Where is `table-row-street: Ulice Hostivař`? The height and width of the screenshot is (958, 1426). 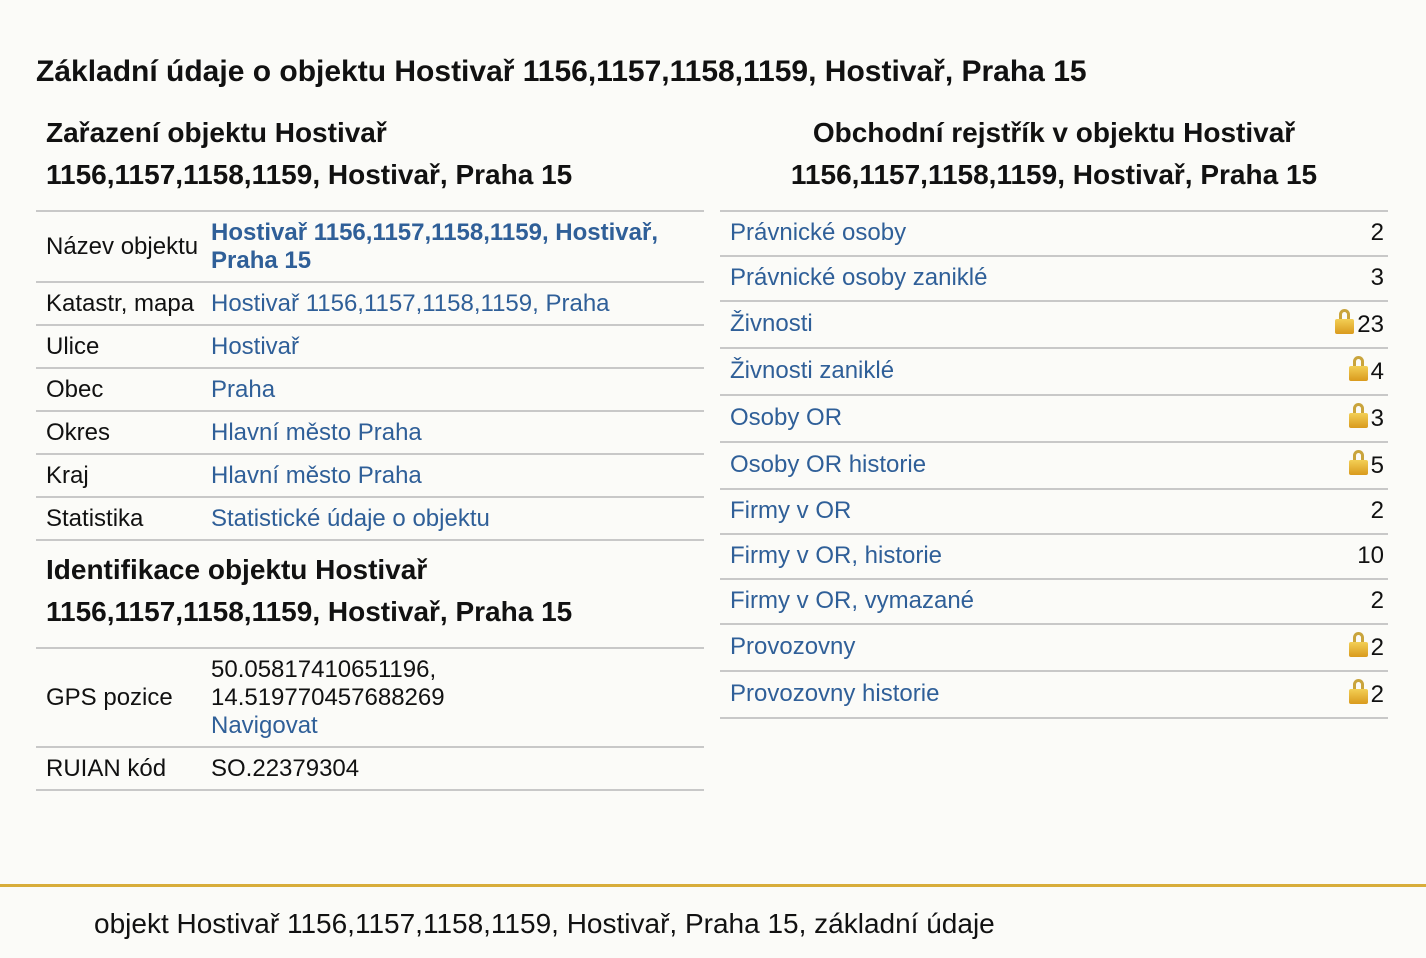 table-row-street: Ulice Hostivař is located at coordinates (370, 346).